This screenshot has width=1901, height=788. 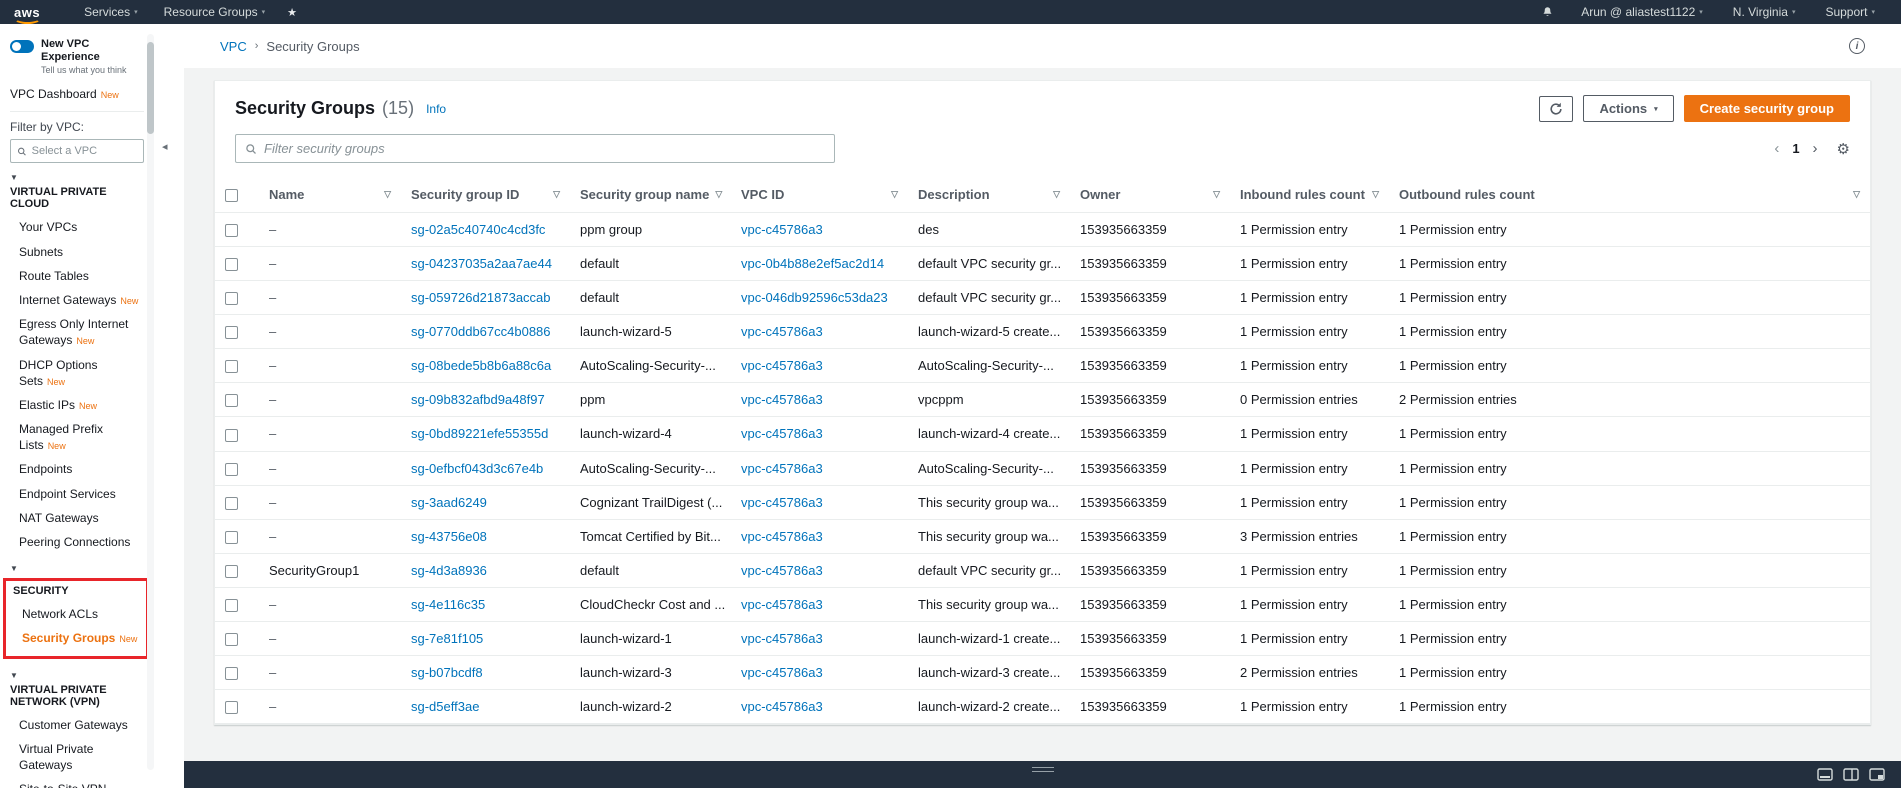 What do you see at coordinates (650, 195) in the screenshot?
I see `column-header-security-group-name: Security group name ▽` at bounding box center [650, 195].